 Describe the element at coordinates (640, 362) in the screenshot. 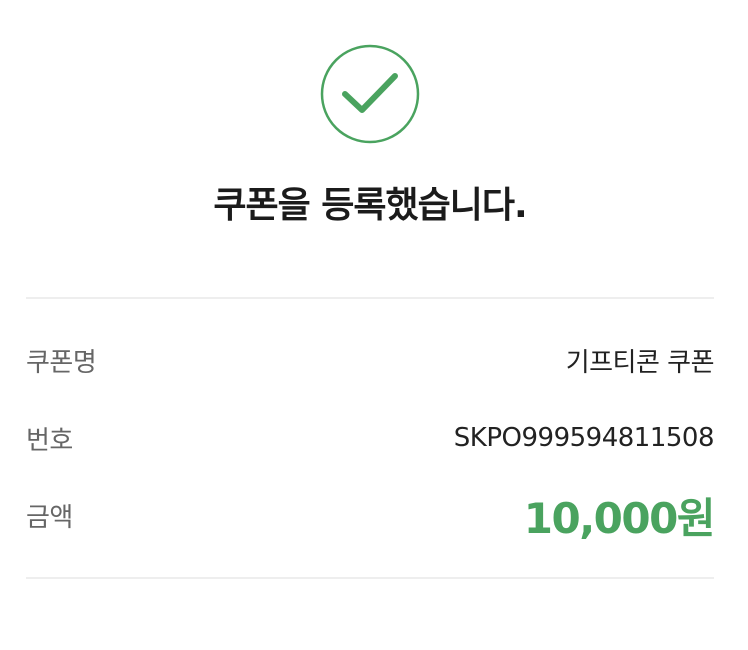

I see `coupon-name-value: 기프티콘 쿠폰` at that location.